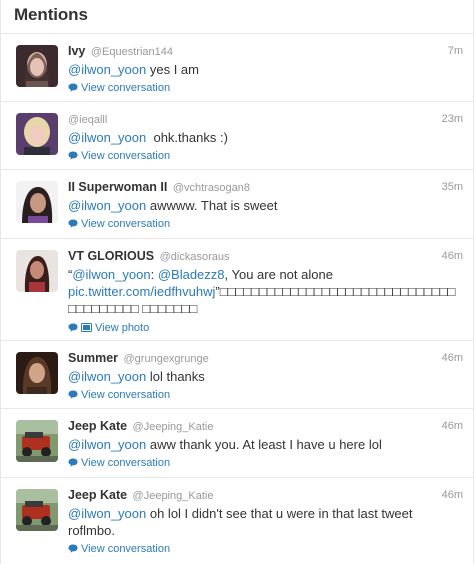  What do you see at coordinates (452, 187) in the screenshot?
I see `tweet-timestamp: 35m` at bounding box center [452, 187].